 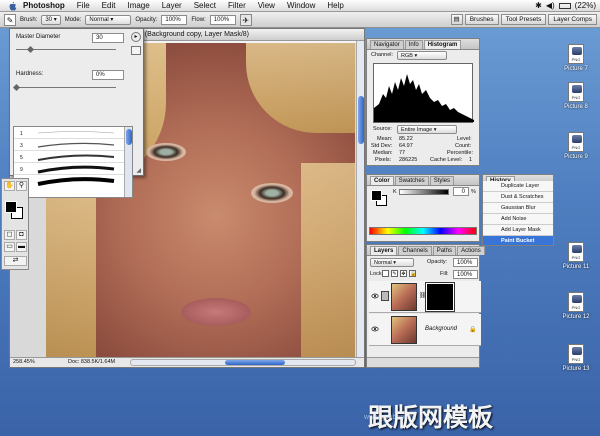 I want to click on lock-image-icon: ✎, so click(x=394, y=273).